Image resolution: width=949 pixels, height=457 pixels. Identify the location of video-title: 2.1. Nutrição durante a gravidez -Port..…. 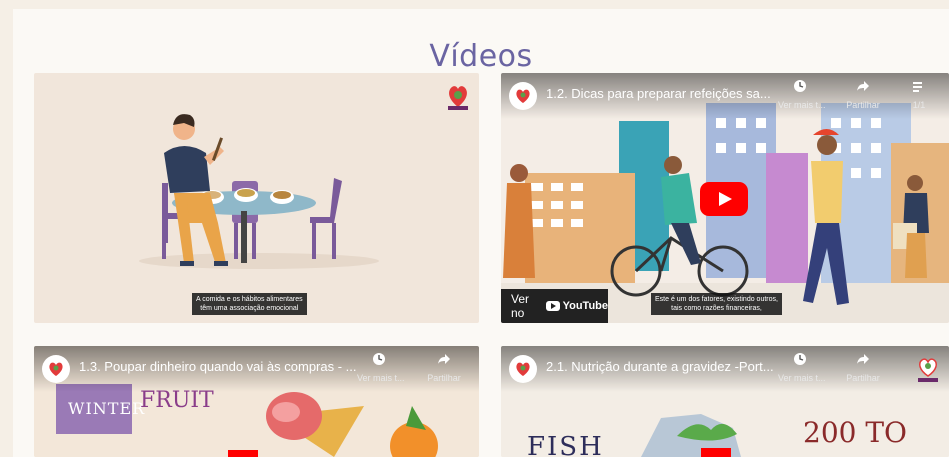
(660, 366).